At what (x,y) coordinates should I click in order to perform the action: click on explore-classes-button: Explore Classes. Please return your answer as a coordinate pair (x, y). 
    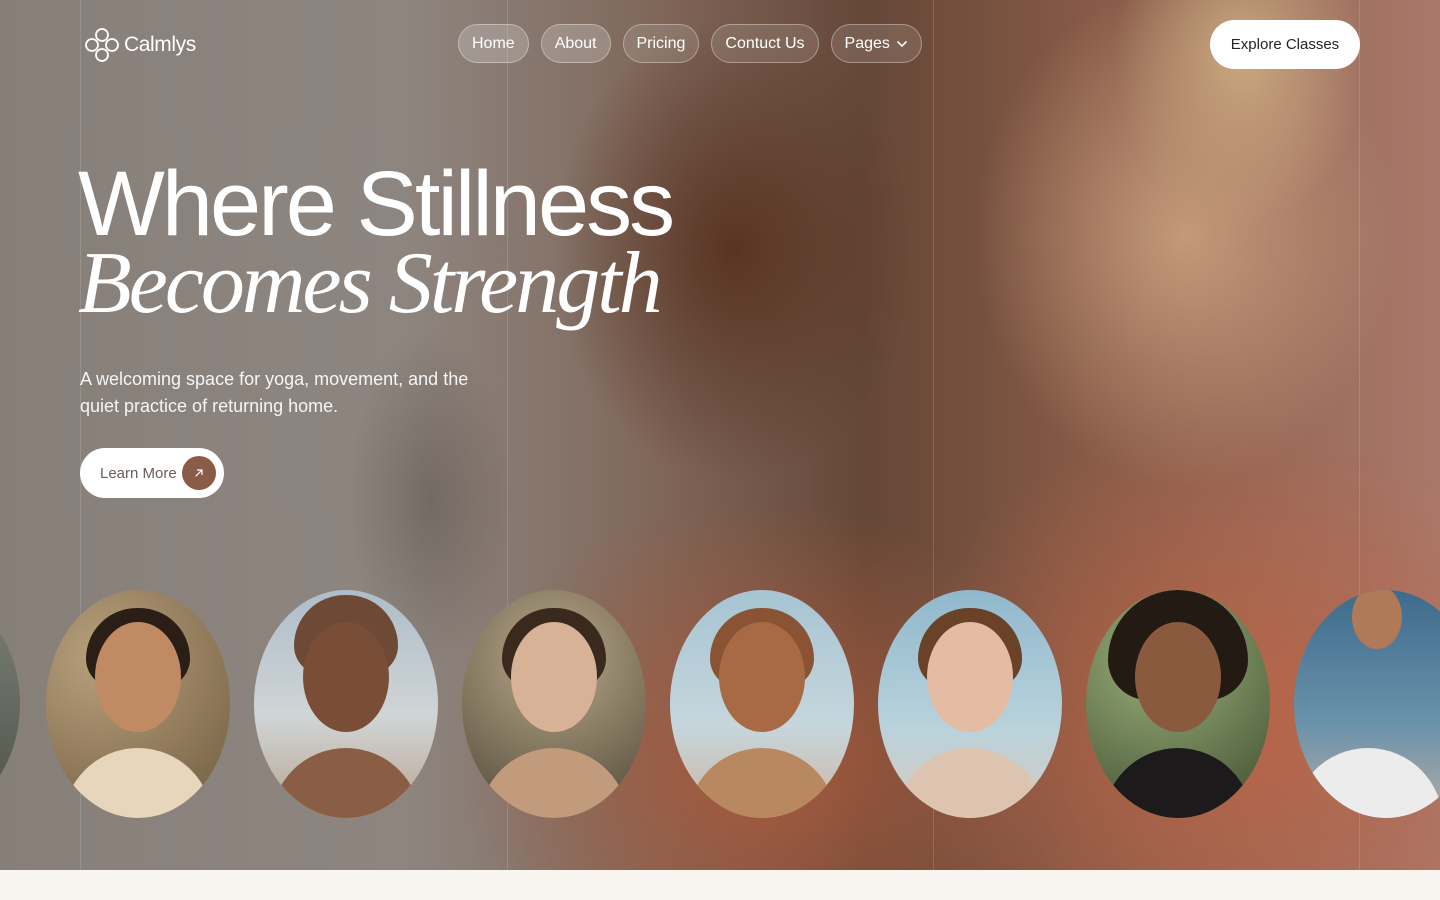
    Looking at the image, I should click on (1285, 44).